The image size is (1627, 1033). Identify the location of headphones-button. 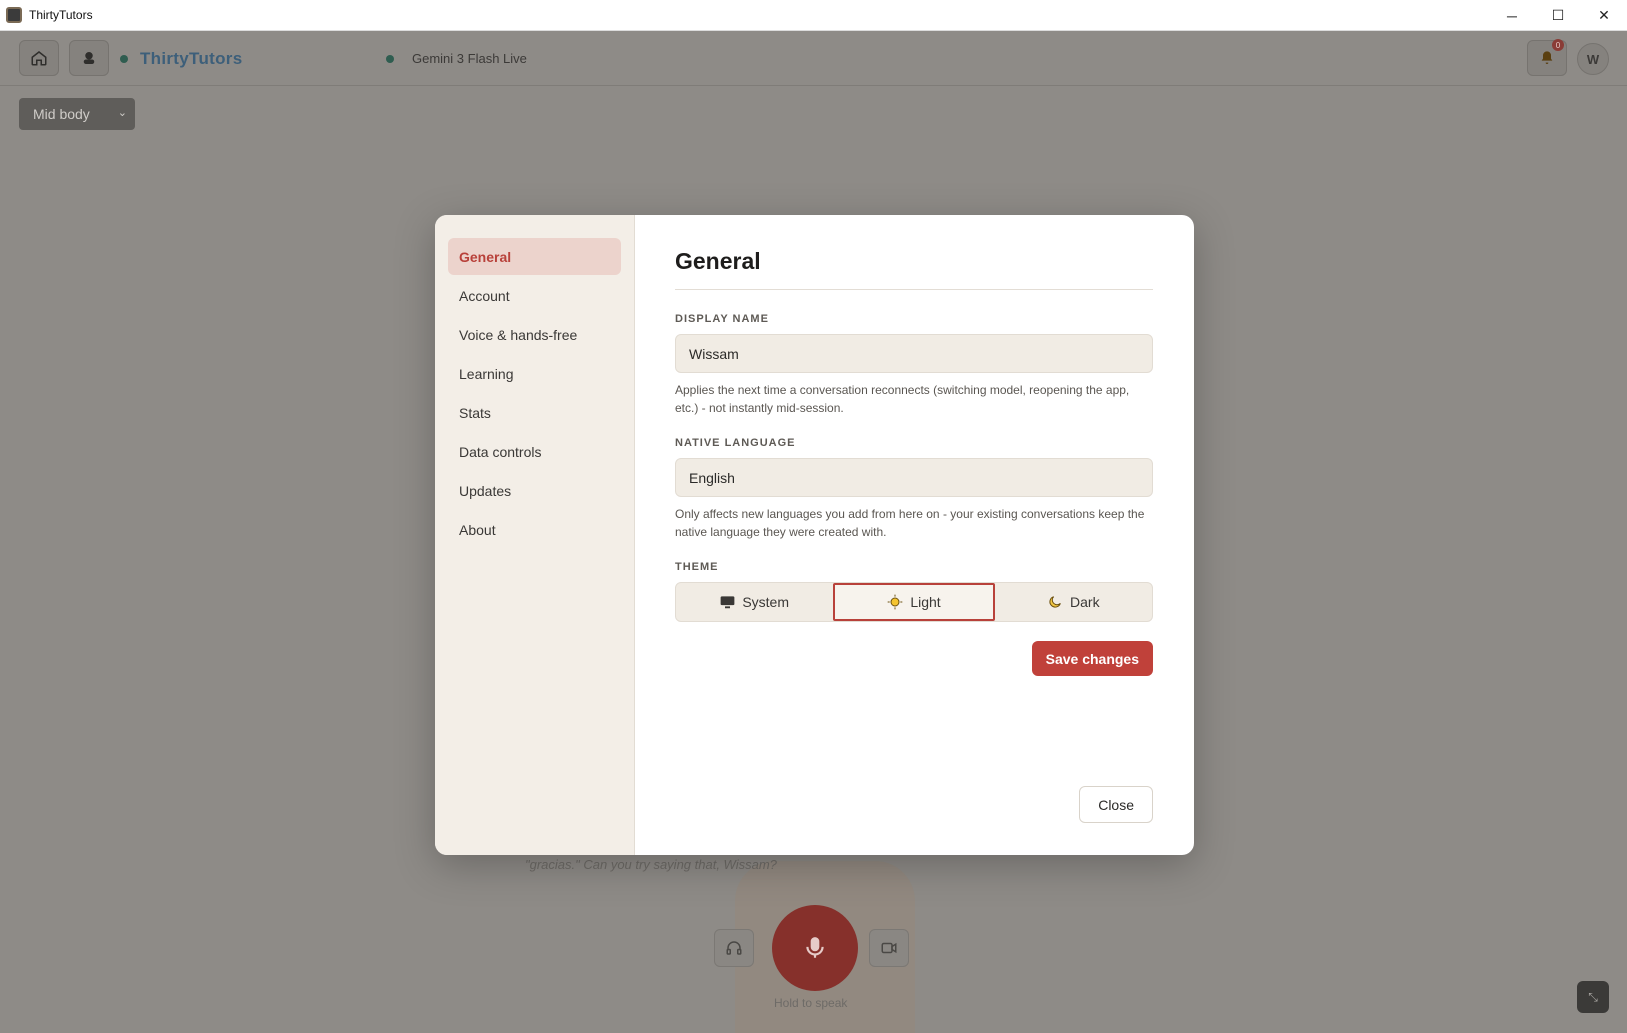
(734, 948).